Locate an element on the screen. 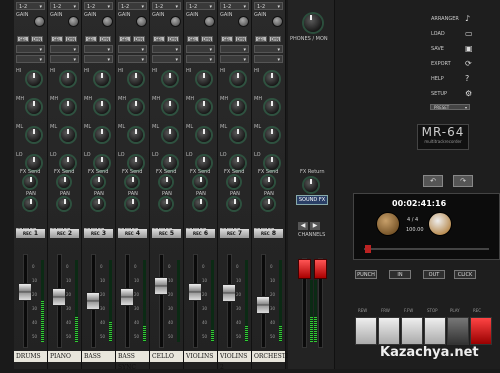 The width and height of the screenshot is (500, 373). frw-button is located at coordinates (389, 331).